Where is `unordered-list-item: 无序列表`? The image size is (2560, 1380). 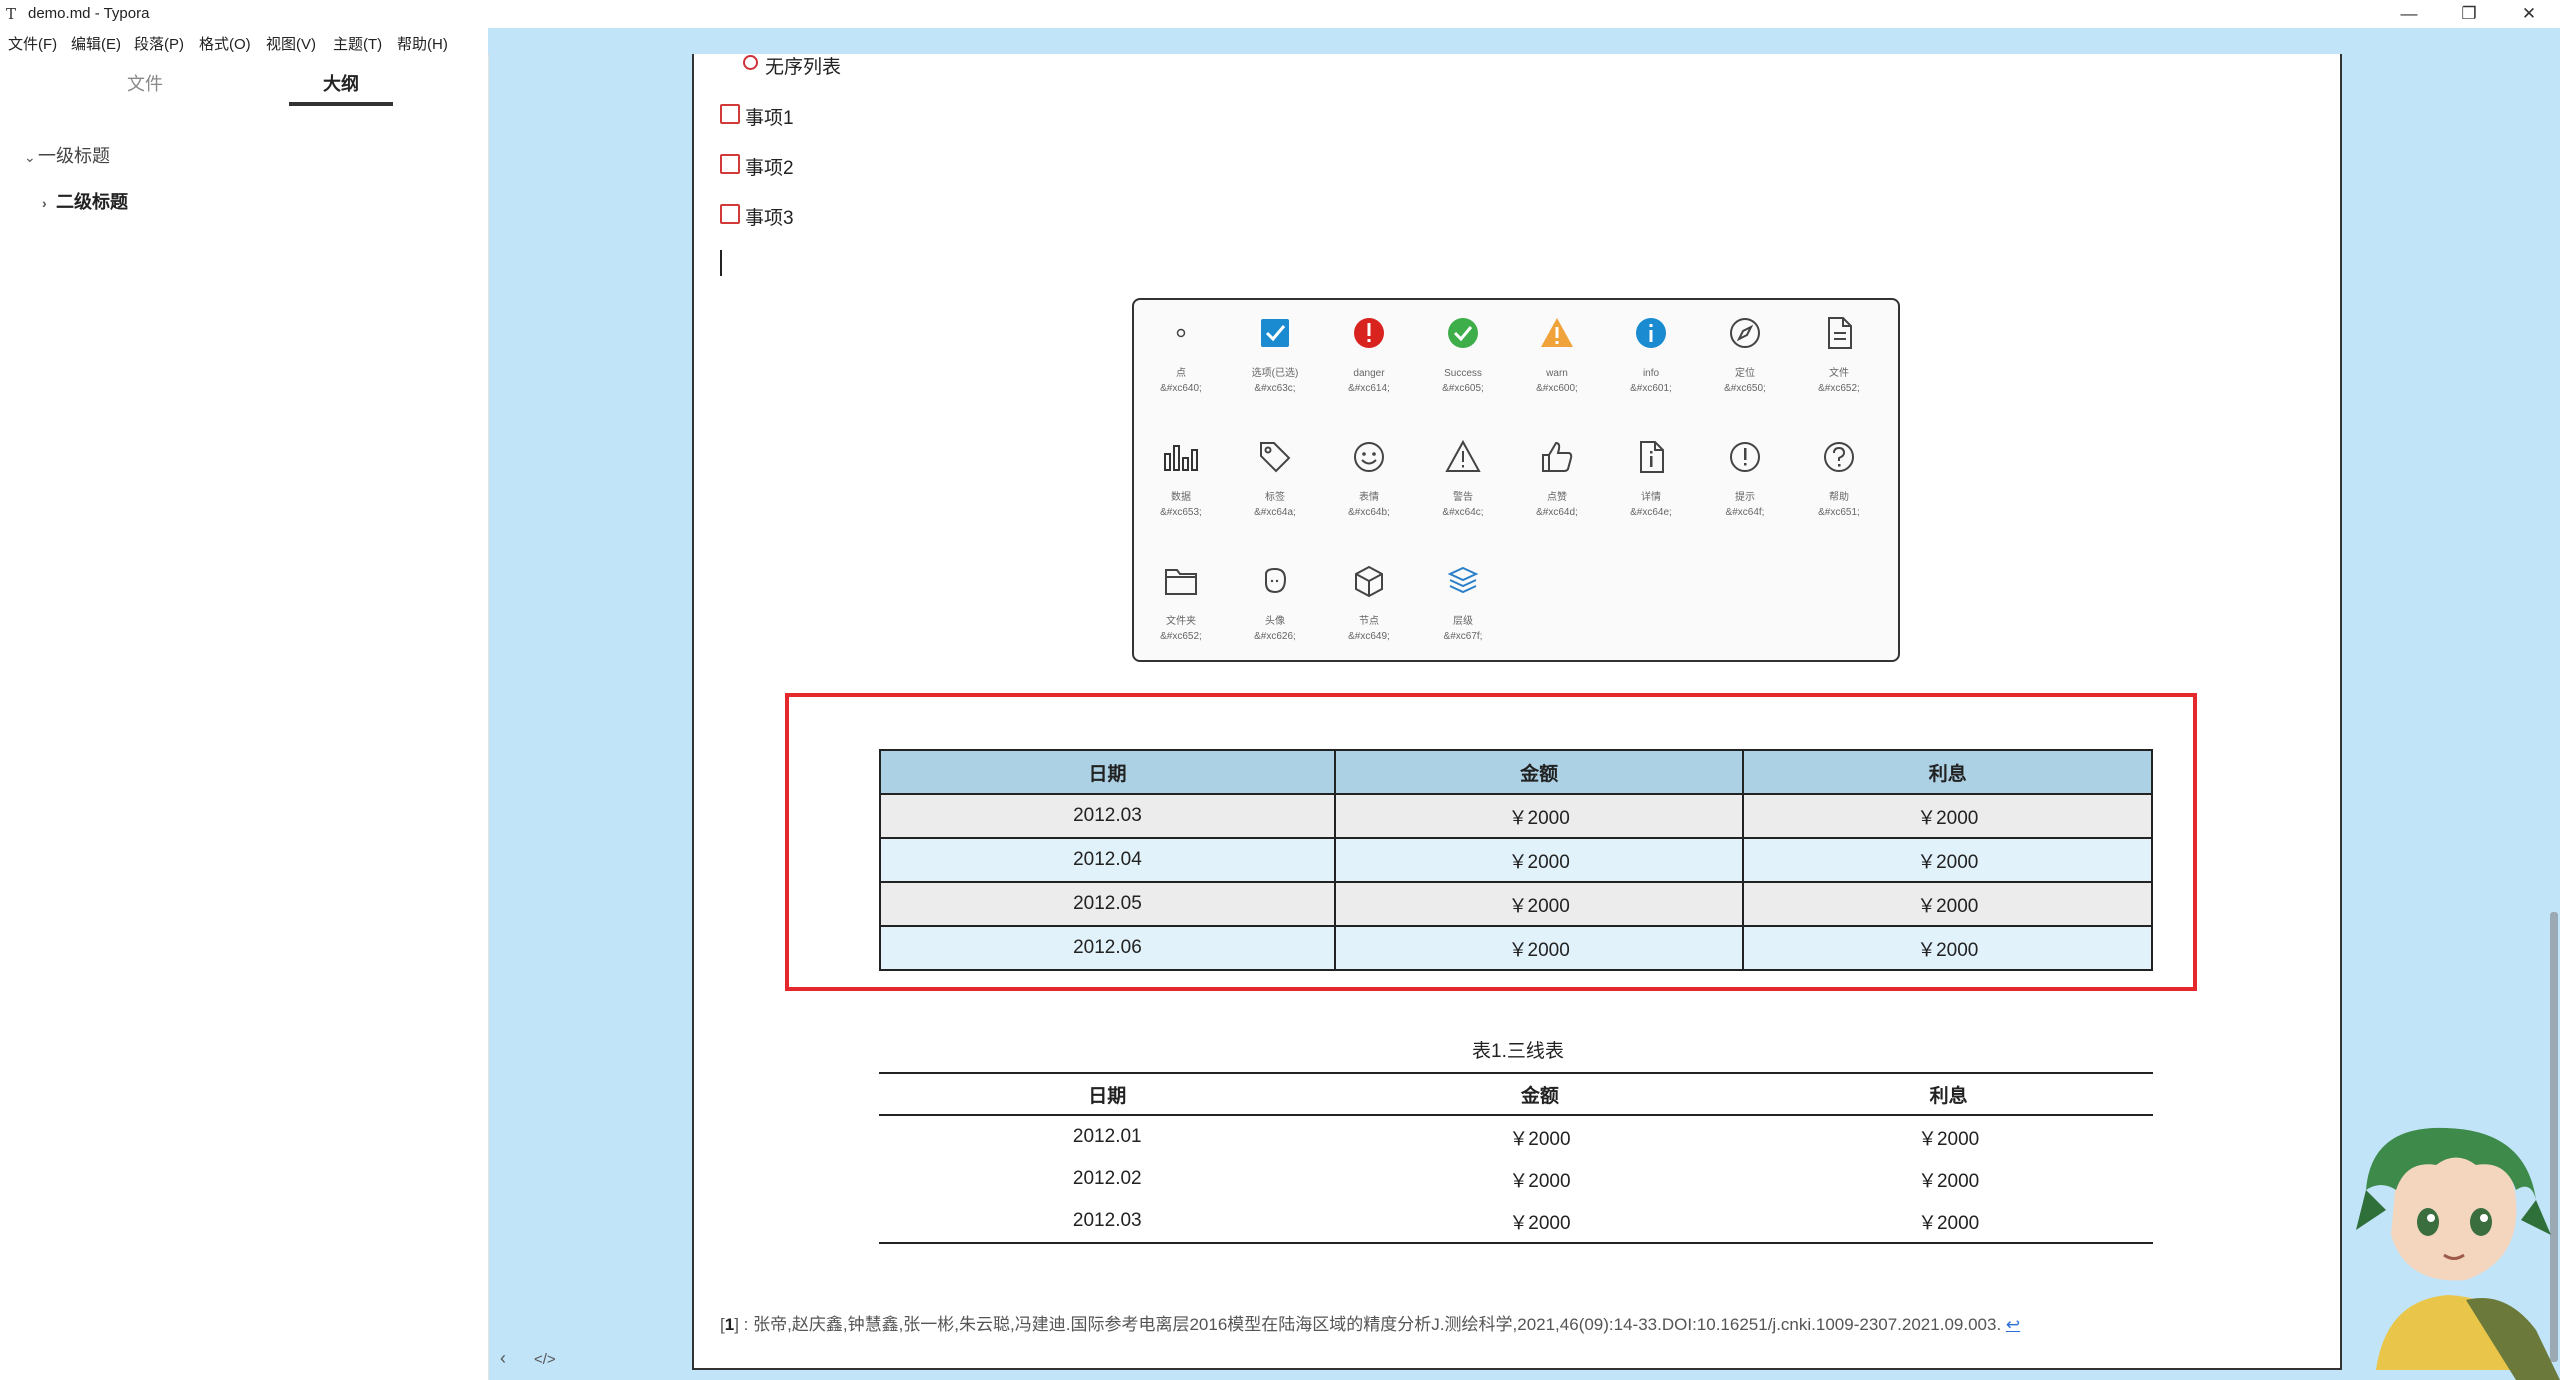 unordered-list-item: 无序列表 is located at coordinates (803, 67).